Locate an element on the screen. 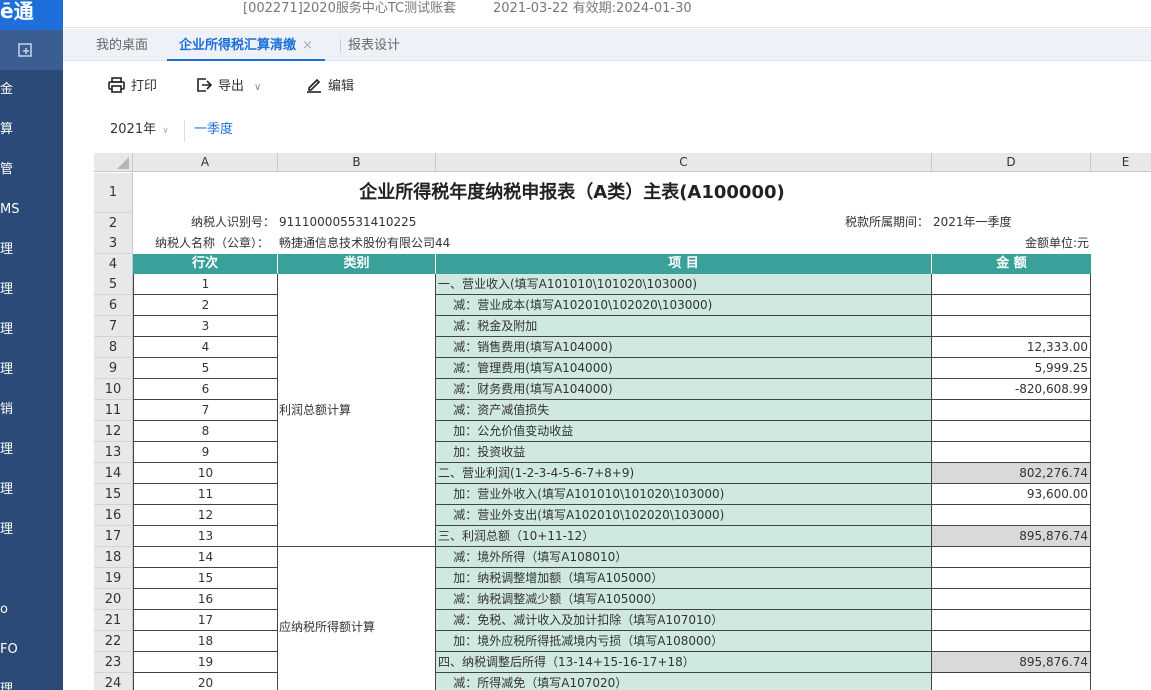  period-select: 一季度 is located at coordinates (213, 130).